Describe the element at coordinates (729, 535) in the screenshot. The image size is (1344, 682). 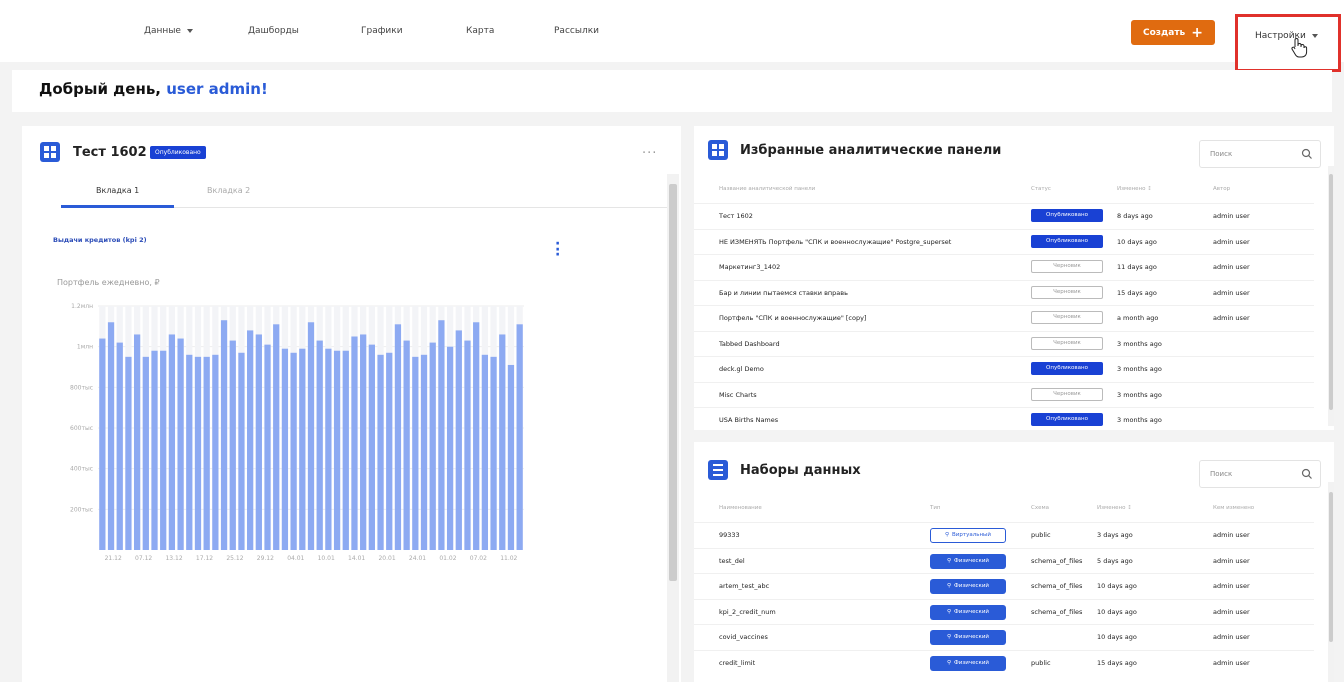
I see `dataset-name-link: 99333` at that location.